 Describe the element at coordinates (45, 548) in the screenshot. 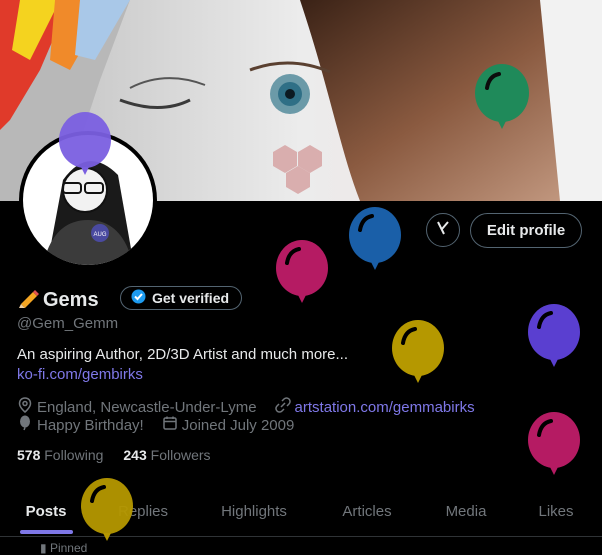

I see `pin-icon: ▮` at that location.